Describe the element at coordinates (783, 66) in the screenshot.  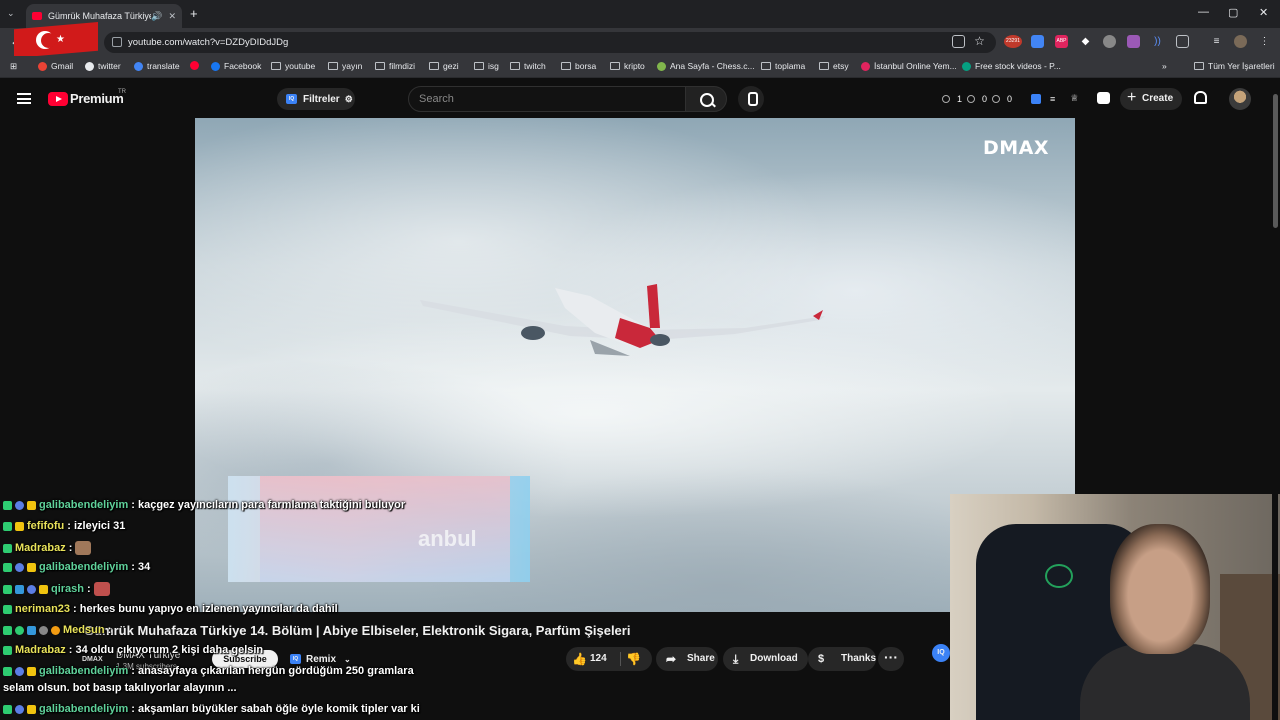
I see `bookmark-folder-toplama: toplama` at that location.